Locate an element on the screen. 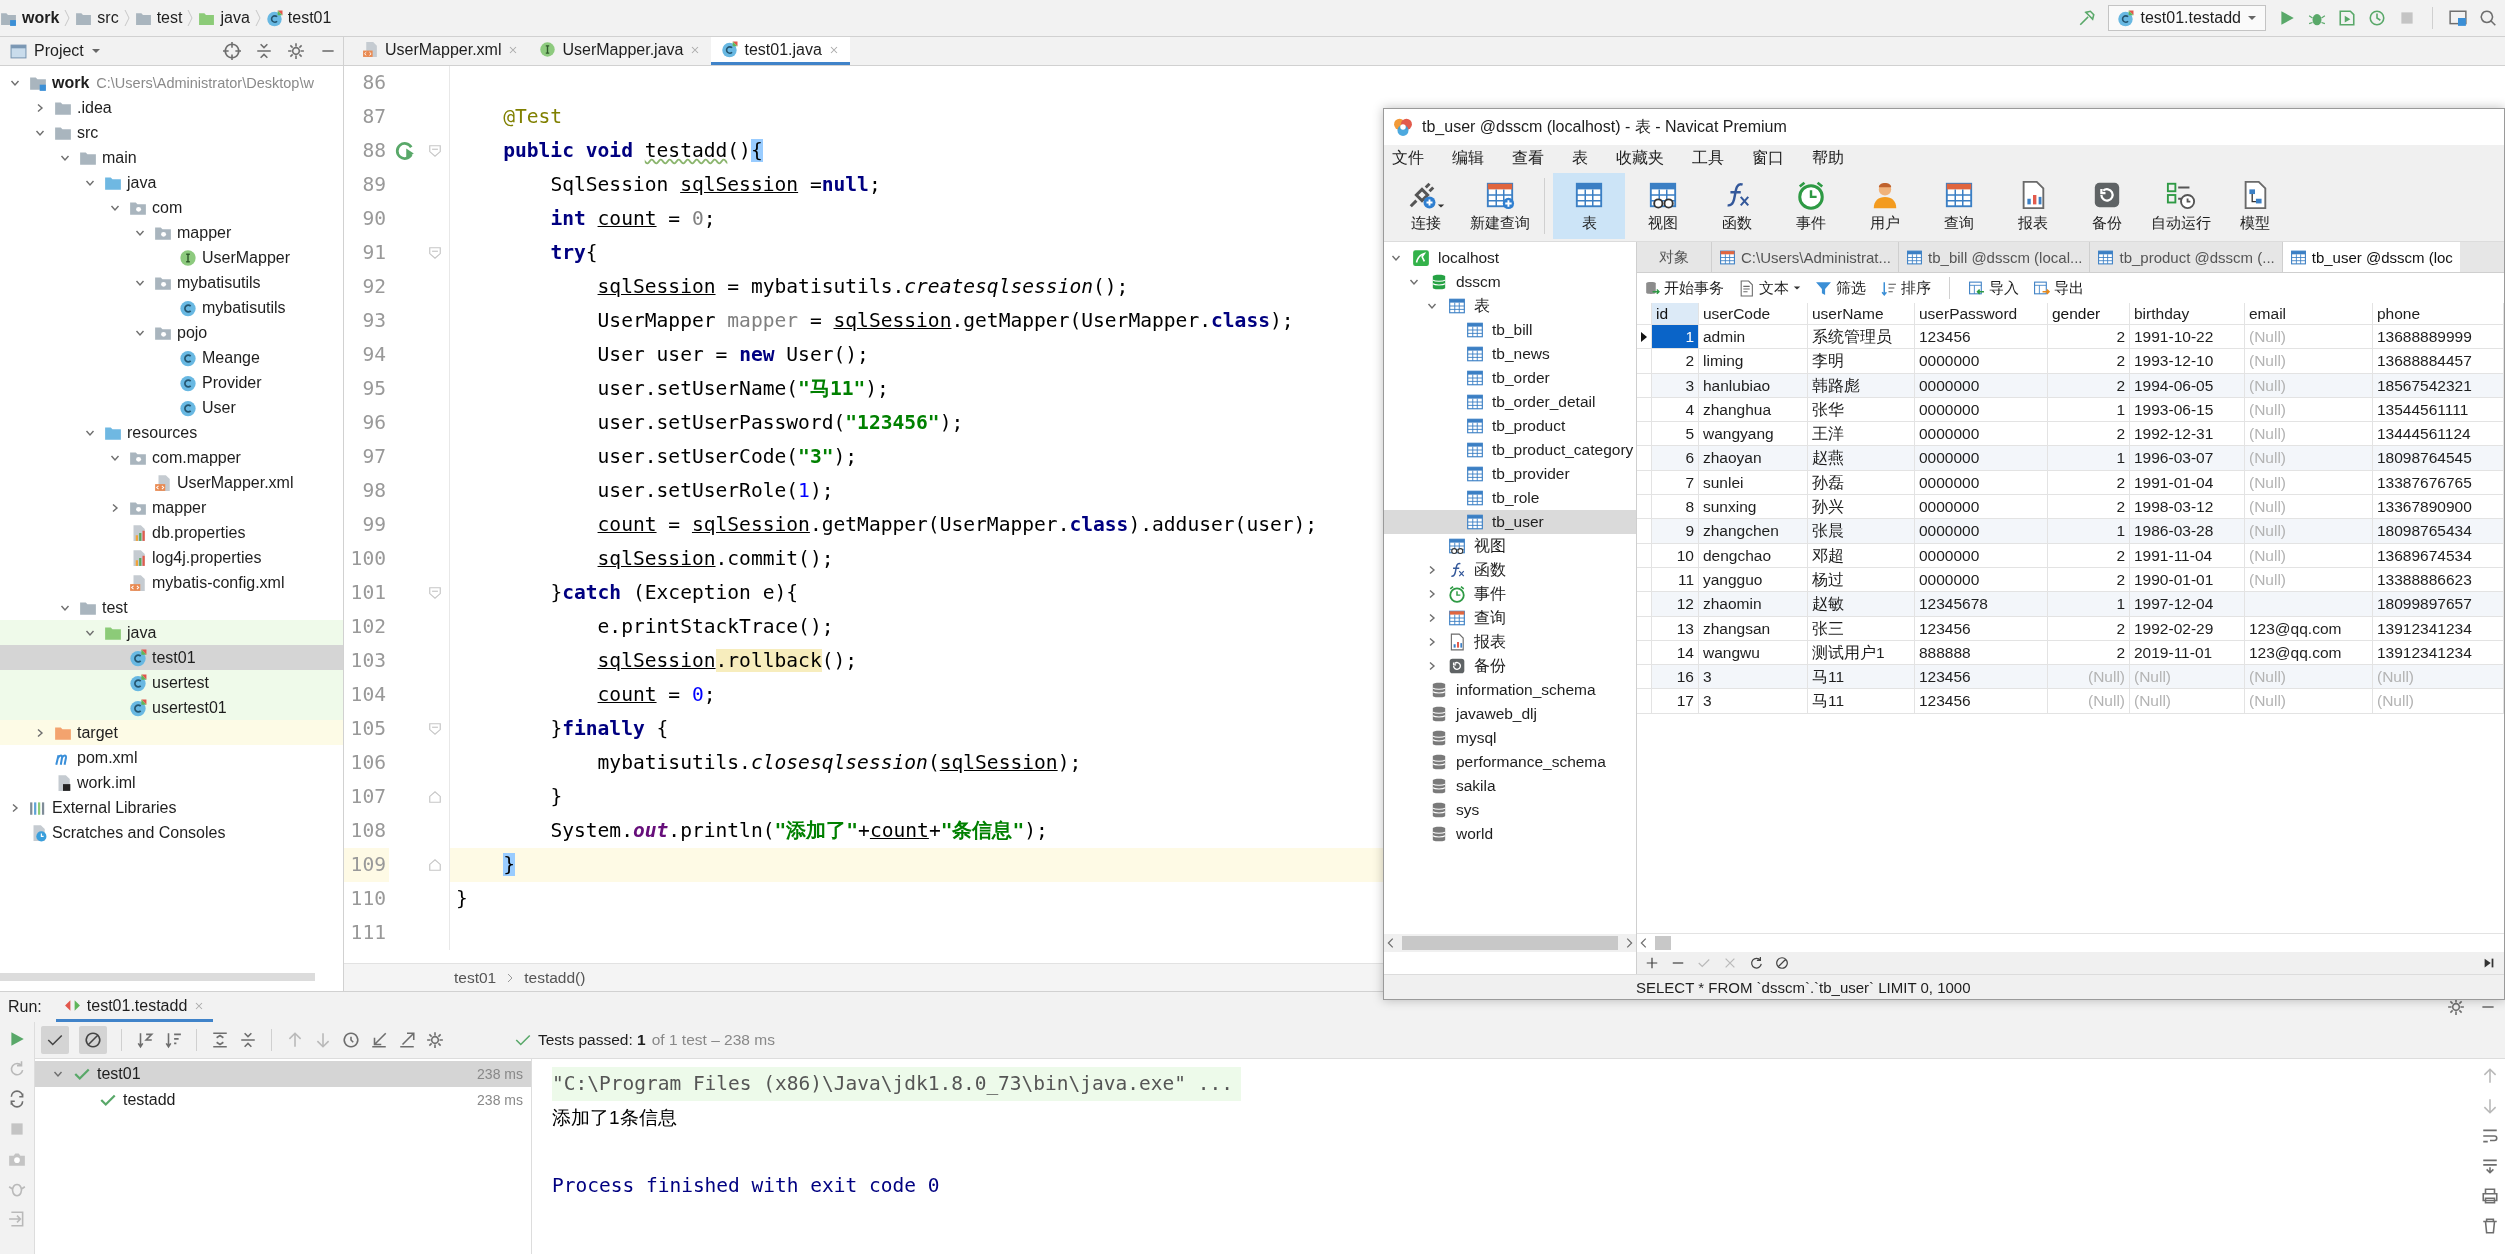  menu-item: 编辑 is located at coordinates (1468, 158).